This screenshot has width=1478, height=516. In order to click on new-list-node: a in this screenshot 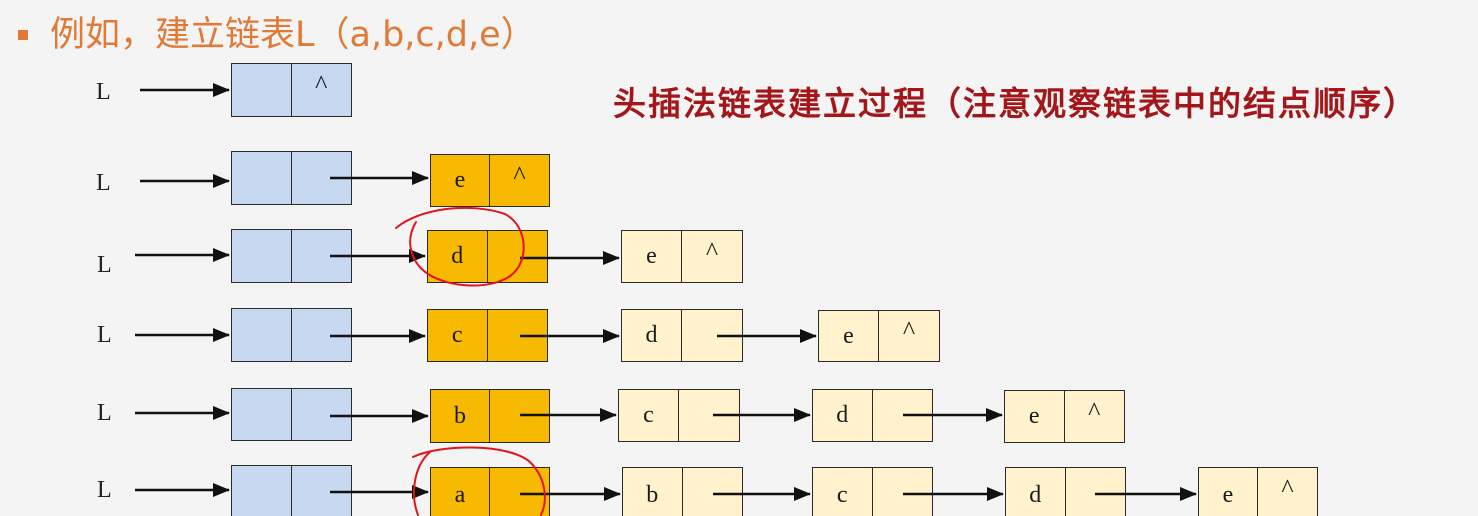, I will do `click(490, 491)`.